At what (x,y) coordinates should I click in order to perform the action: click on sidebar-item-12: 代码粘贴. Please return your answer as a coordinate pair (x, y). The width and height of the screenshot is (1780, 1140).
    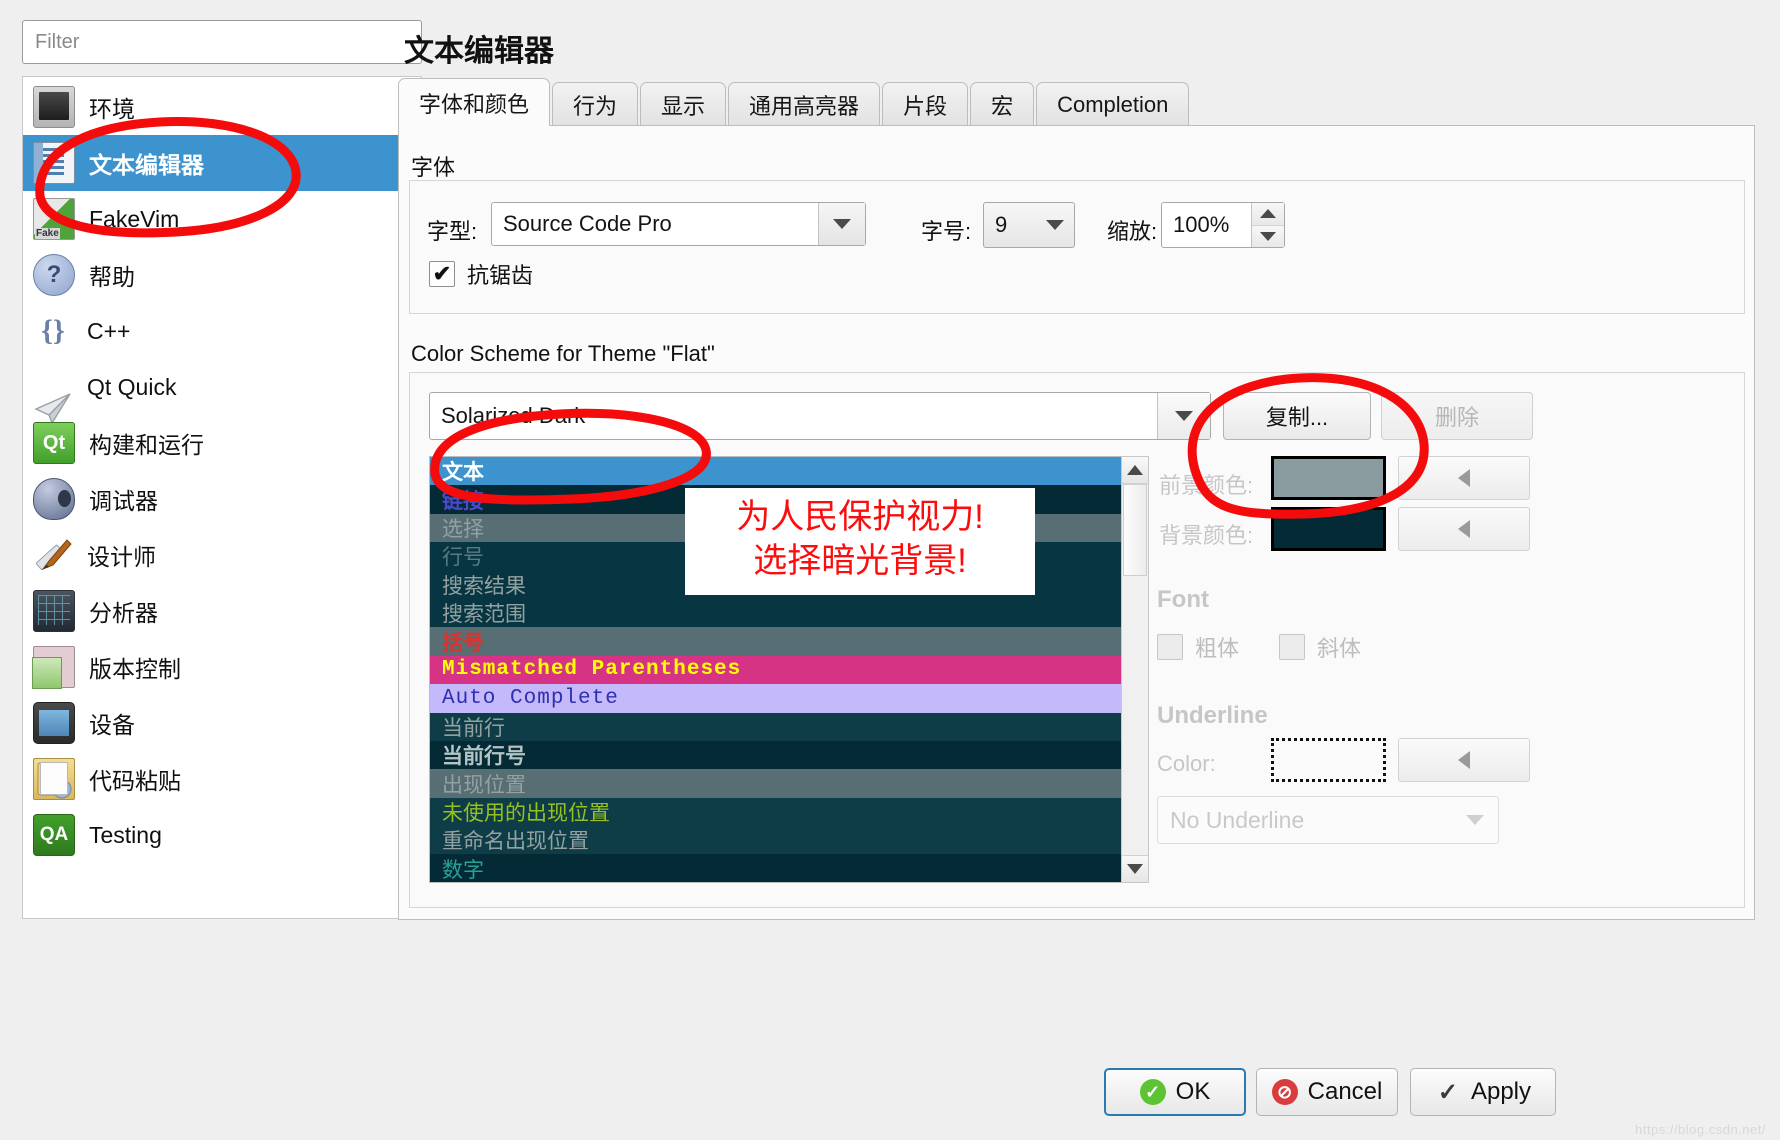
    Looking at the image, I should click on (222, 779).